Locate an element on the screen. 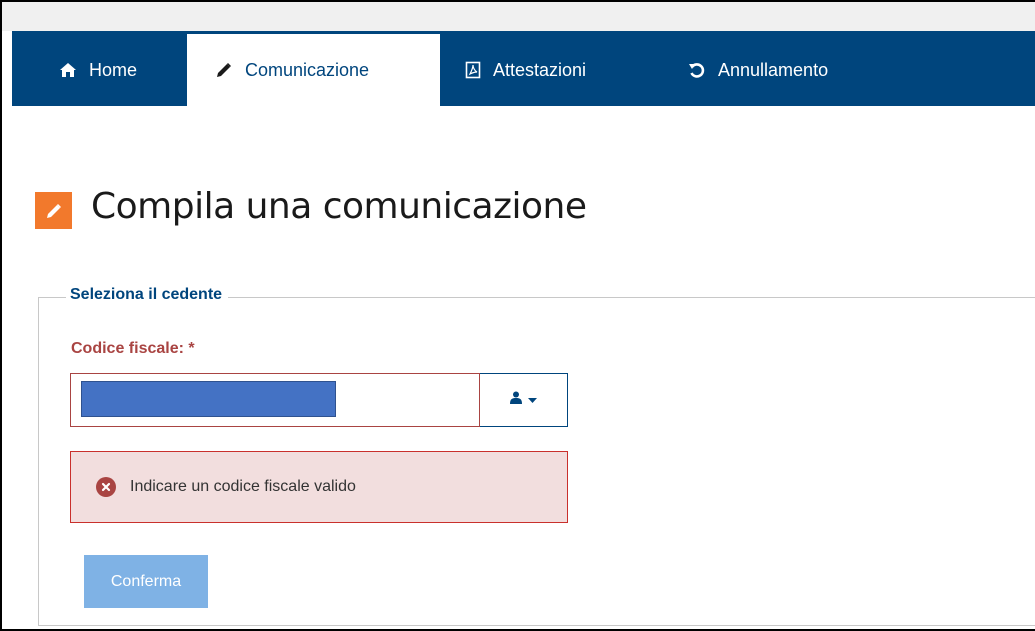 The image size is (1035, 631). tab-home: Home is located at coordinates (98, 70).